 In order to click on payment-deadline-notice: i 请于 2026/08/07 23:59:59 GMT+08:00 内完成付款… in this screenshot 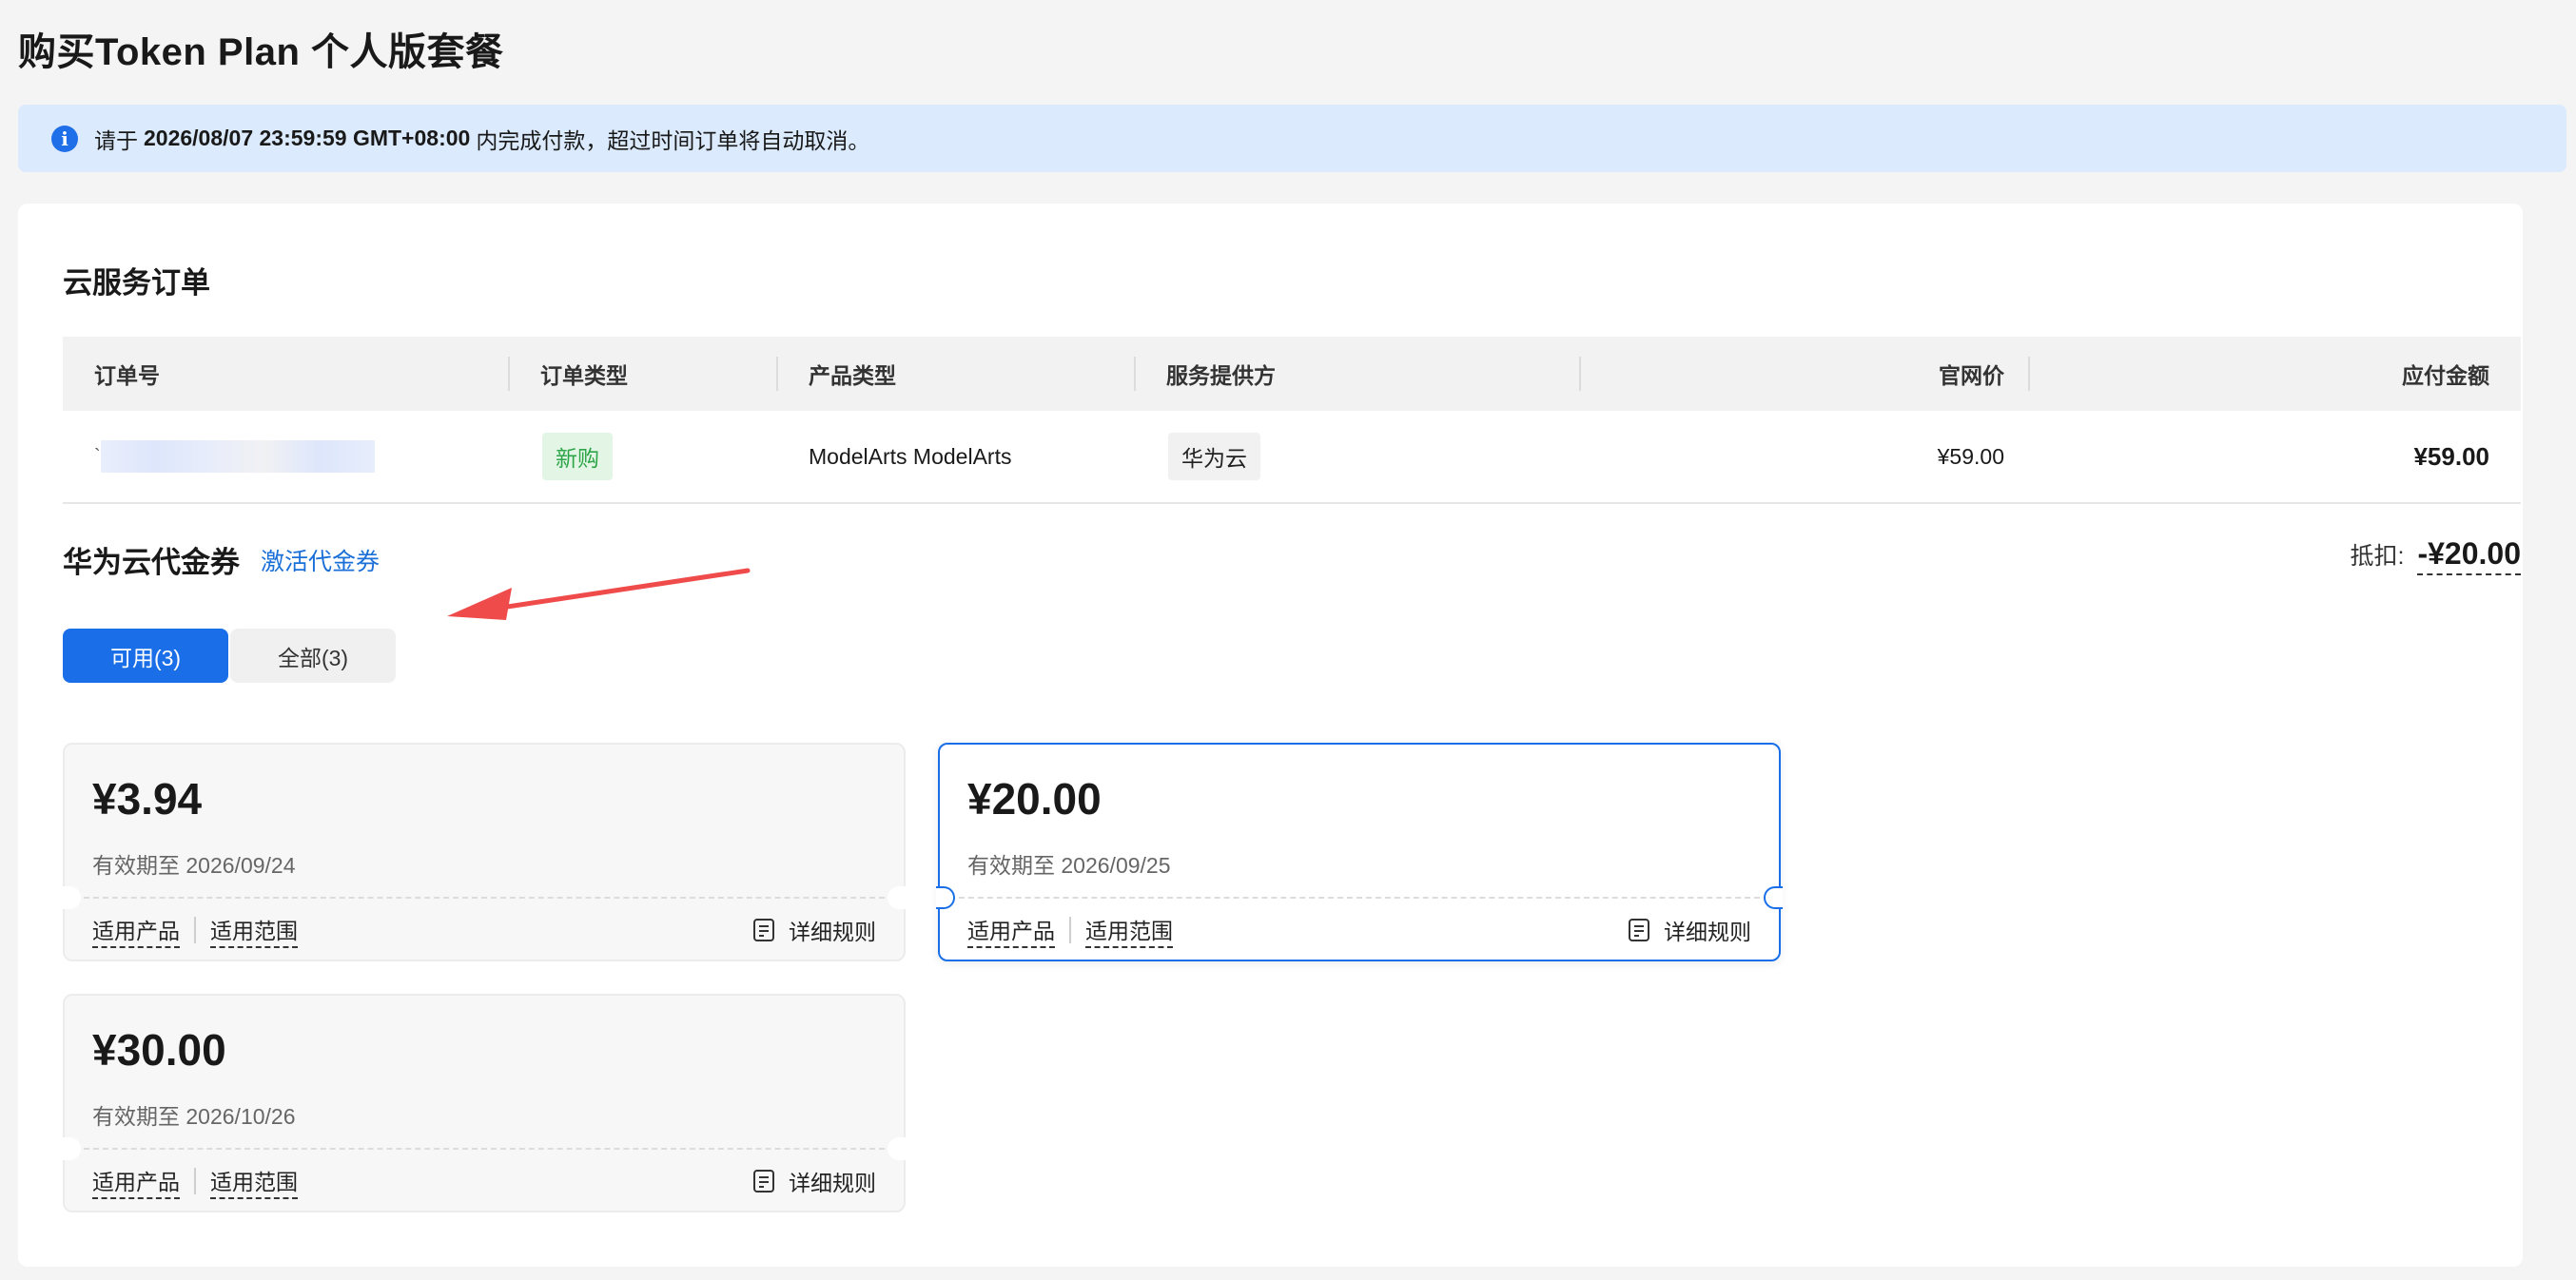, I will do `click(1292, 138)`.